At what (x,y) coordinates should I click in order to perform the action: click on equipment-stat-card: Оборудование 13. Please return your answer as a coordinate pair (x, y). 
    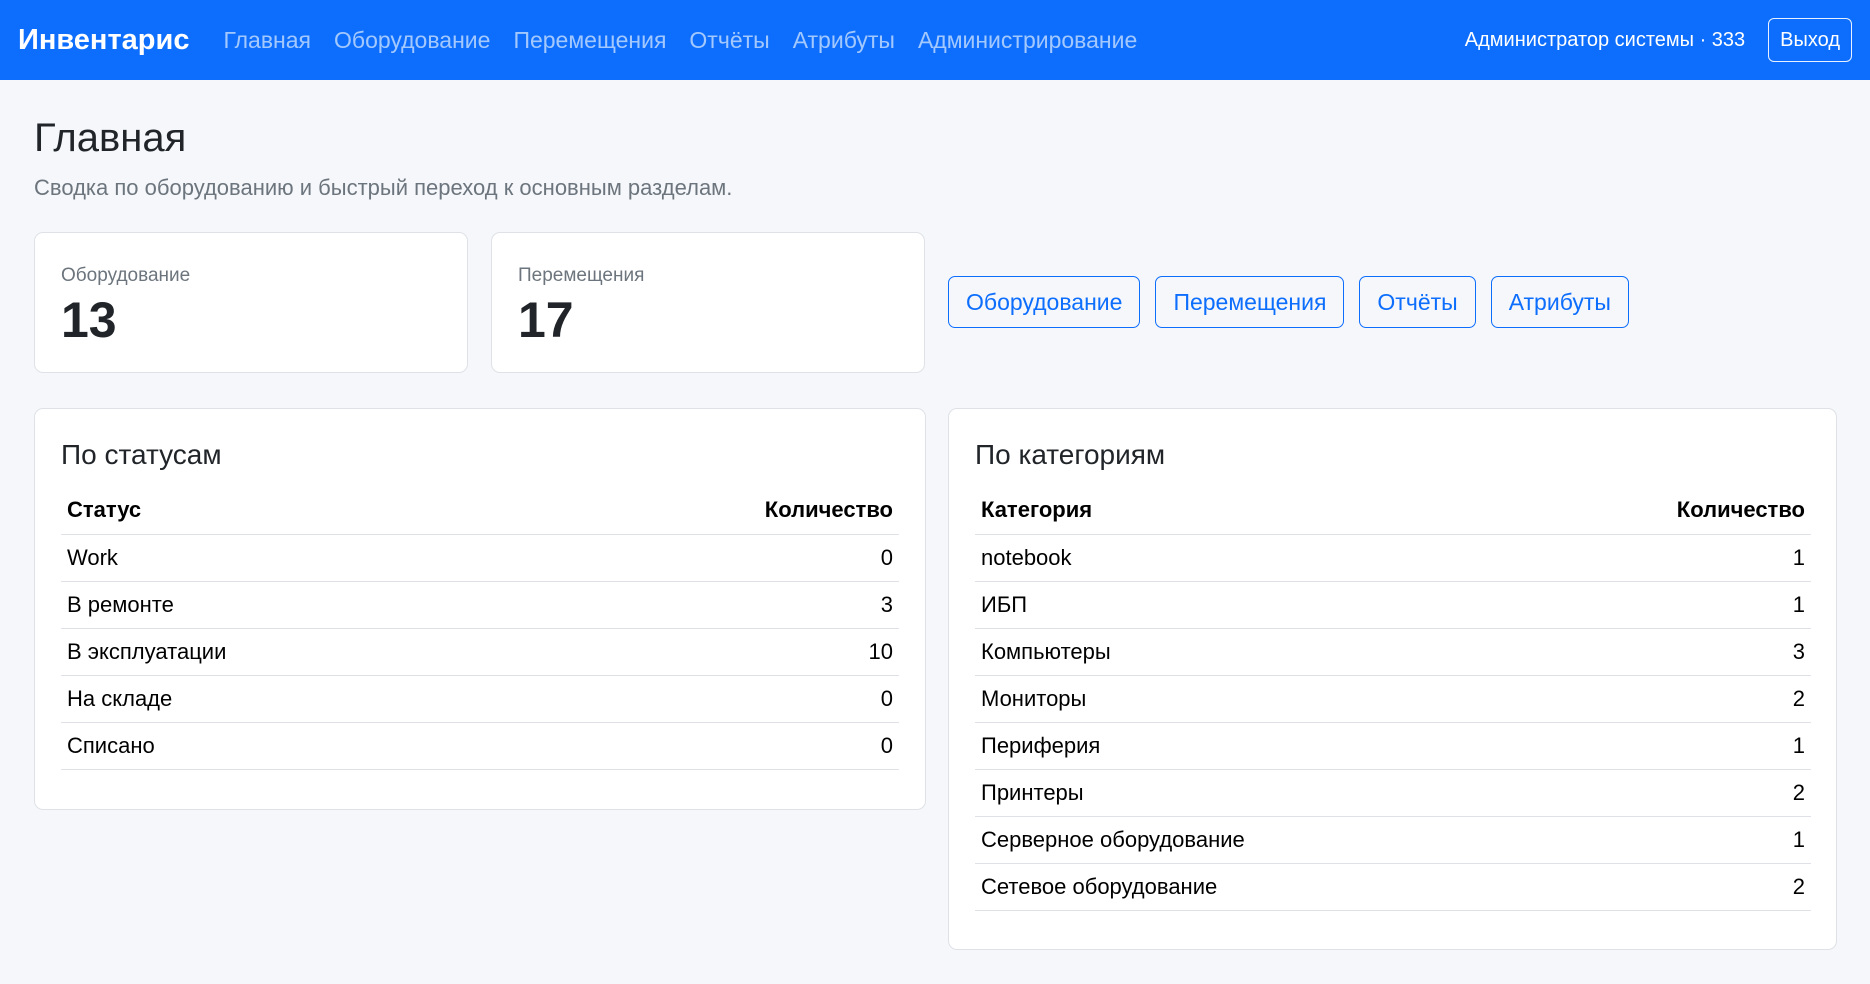
    Looking at the image, I should click on (251, 302).